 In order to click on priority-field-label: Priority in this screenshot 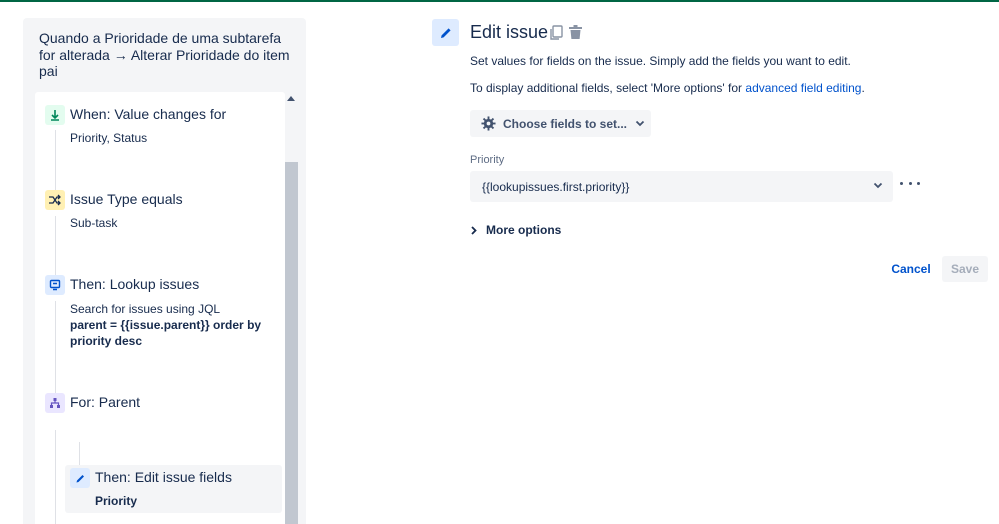, I will do `click(487, 160)`.